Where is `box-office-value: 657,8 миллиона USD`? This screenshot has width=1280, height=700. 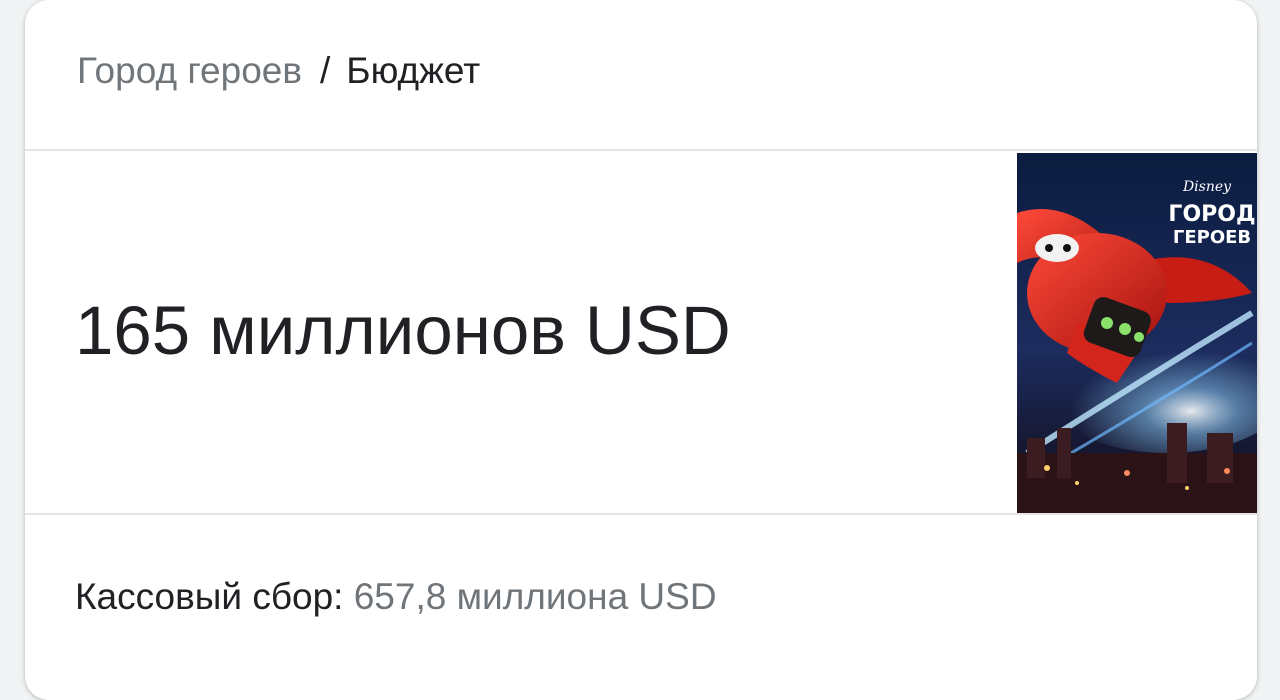 box-office-value: 657,8 миллиона USD is located at coordinates (535, 596).